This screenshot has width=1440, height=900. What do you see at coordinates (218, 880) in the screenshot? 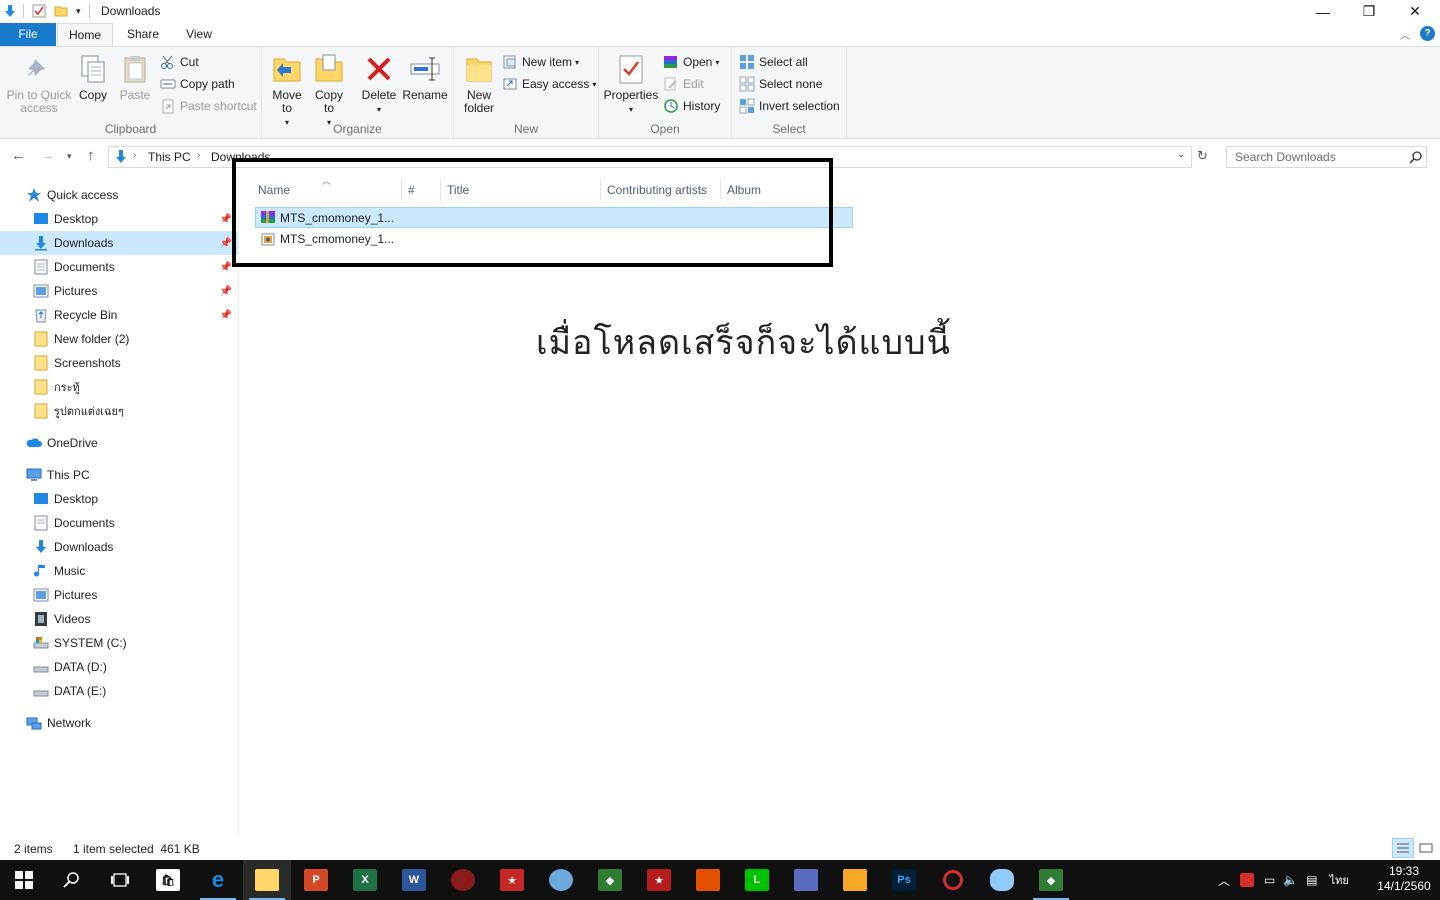
I see `taskbar-edge: e` at bounding box center [218, 880].